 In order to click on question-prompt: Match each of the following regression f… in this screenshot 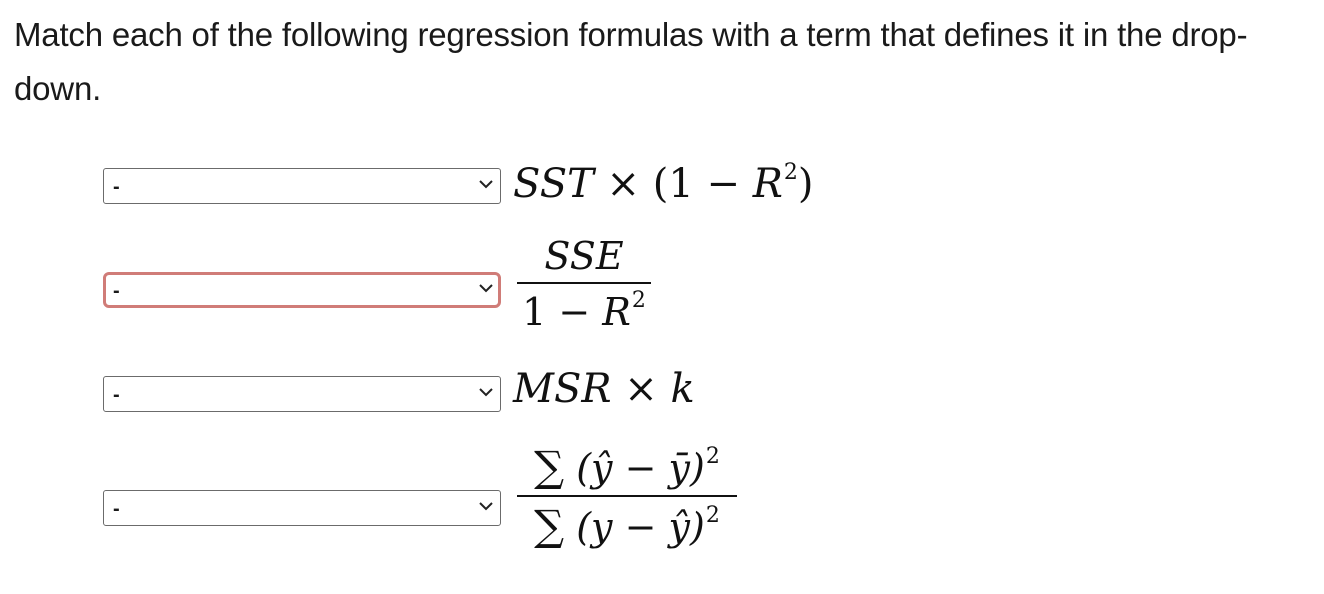, I will do `click(631, 61)`.